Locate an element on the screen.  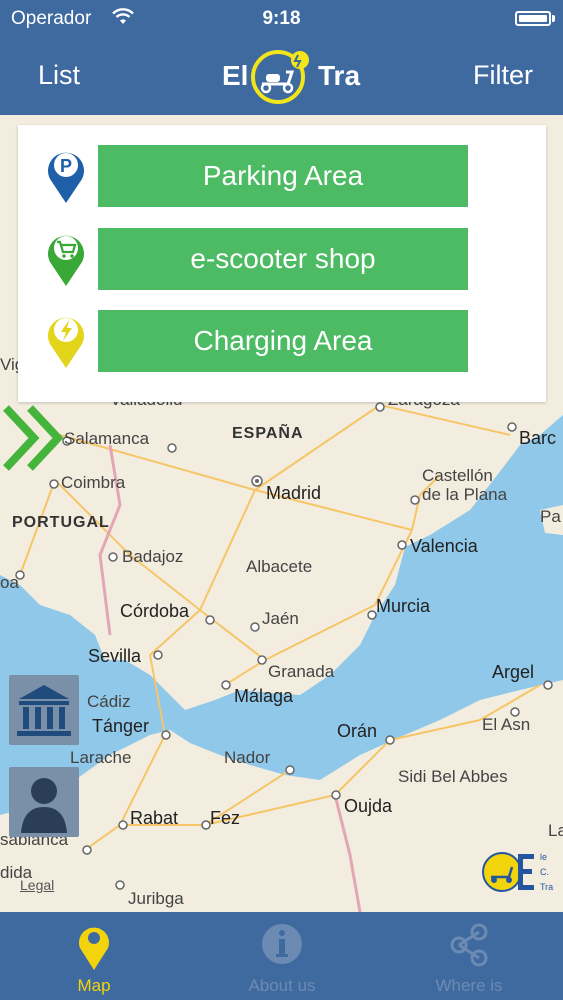
map-label-castellon: Castellón is located at coordinates (457, 475).